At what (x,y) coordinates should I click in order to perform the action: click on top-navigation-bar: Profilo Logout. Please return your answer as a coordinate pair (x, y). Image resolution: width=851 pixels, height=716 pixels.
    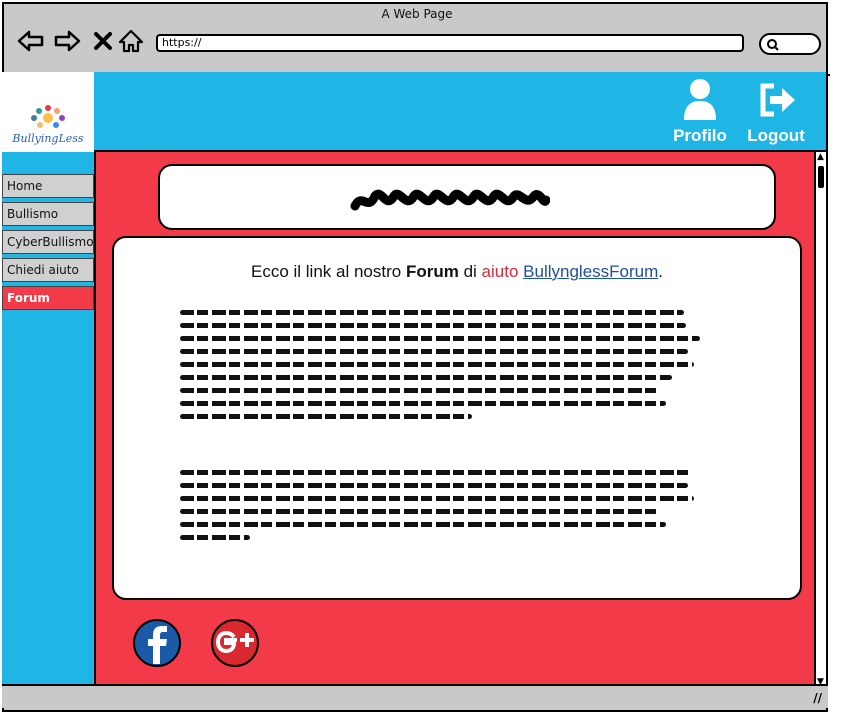
    Looking at the image, I should click on (460, 112).